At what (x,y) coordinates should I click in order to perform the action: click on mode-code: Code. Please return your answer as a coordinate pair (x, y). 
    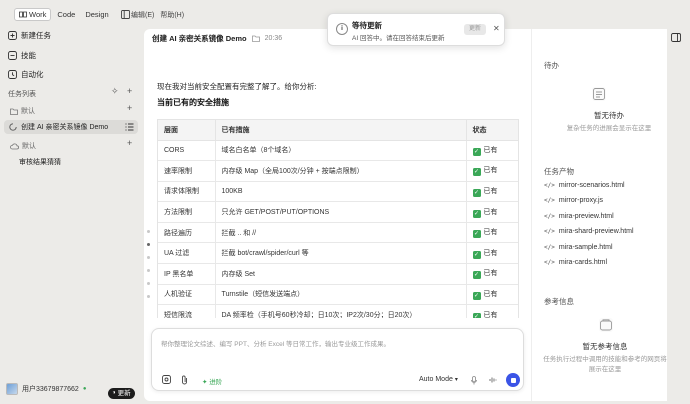
    Looking at the image, I should click on (66, 14).